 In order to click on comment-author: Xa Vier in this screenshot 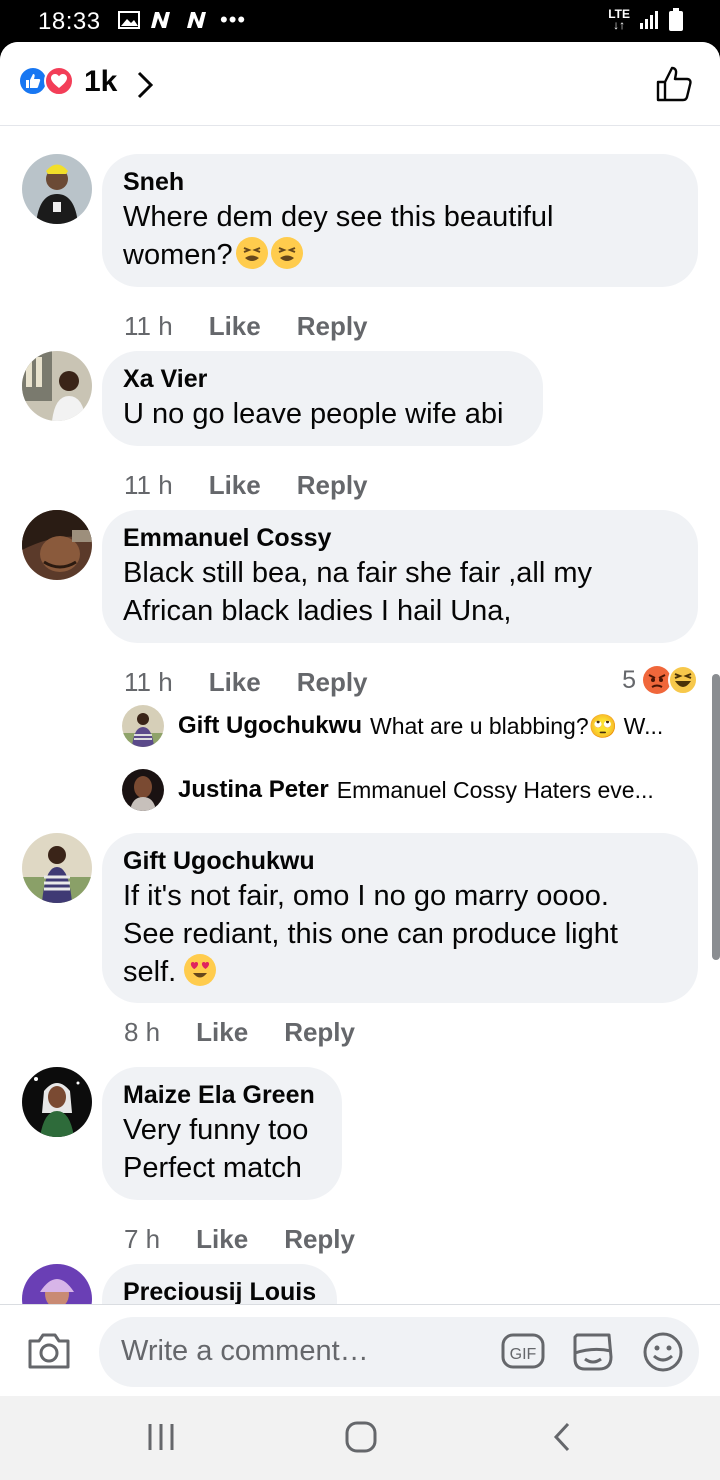, I will do `click(323, 379)`.